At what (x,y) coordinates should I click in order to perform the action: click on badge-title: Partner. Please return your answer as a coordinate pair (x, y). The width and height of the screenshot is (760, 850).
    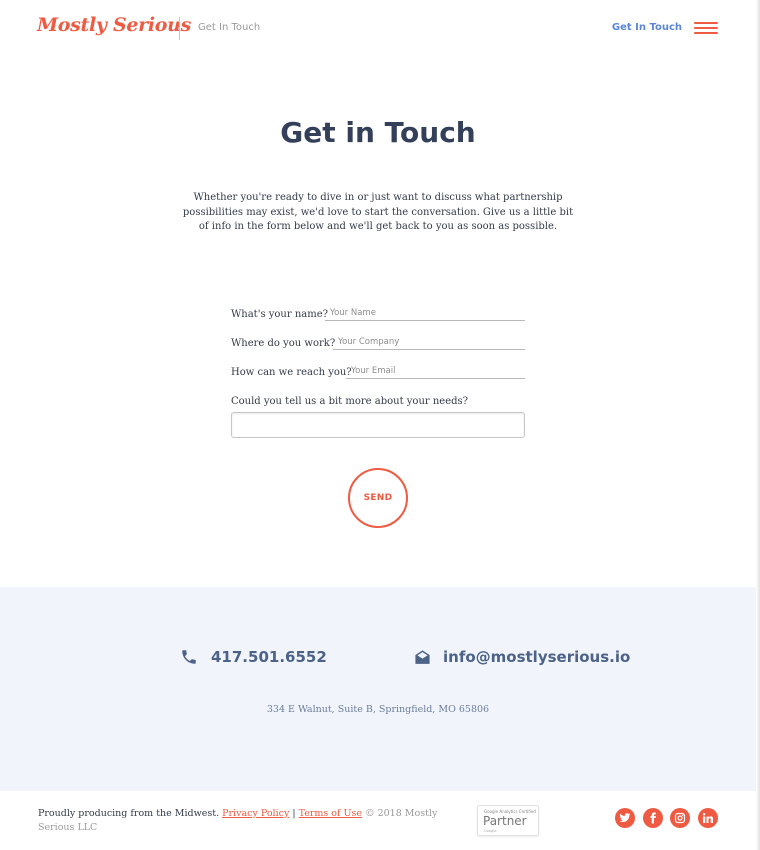
    Looking at the image, I should click on (505, 821).